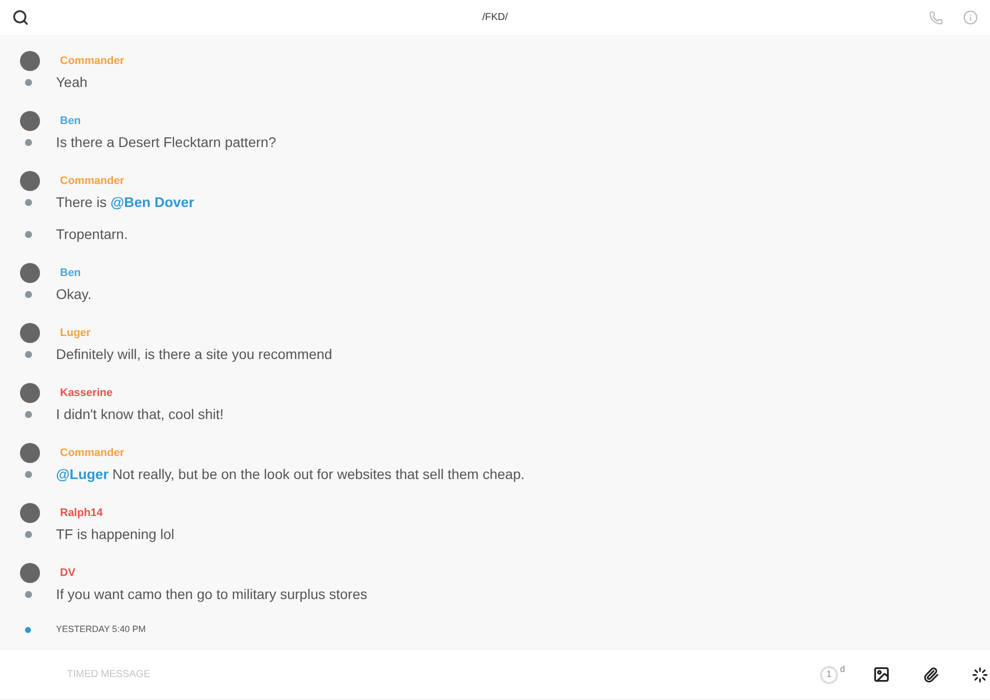 This screenshot has height=700, width=990. I want to click on mention-link: @Luger, so click(82, 474).